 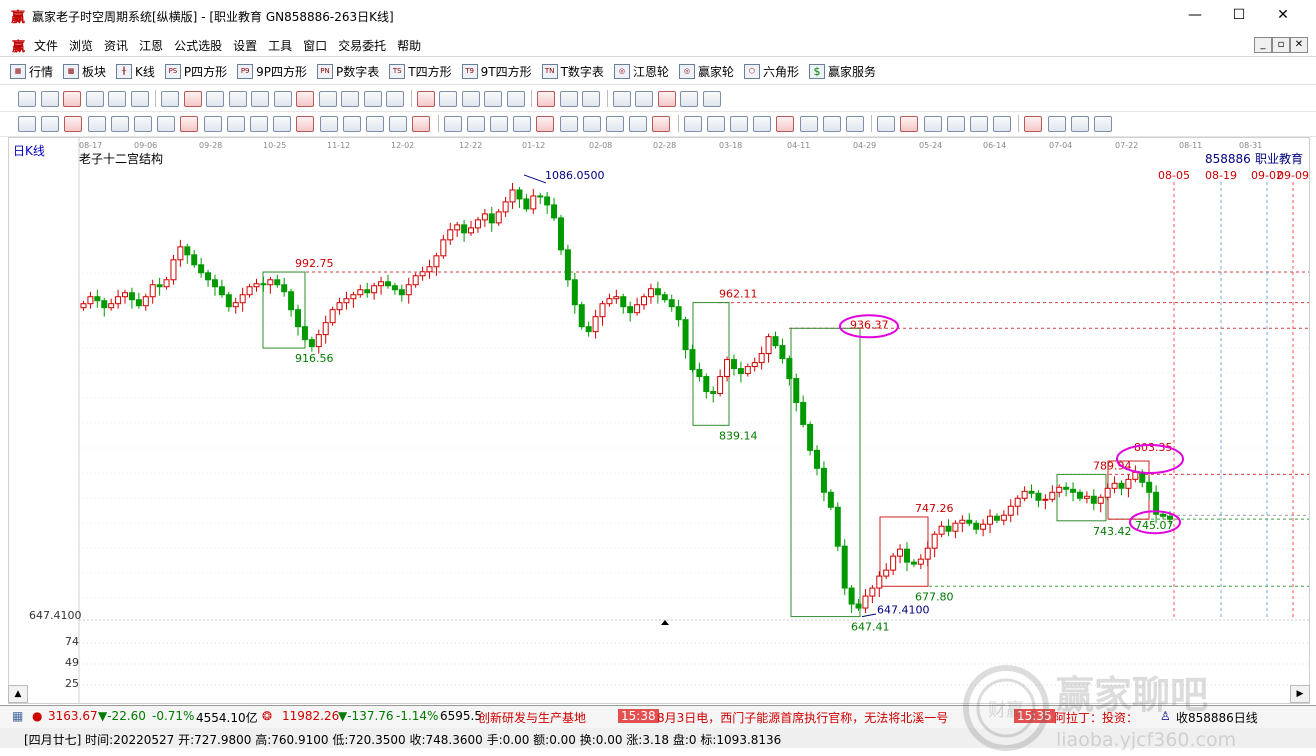 I want to click on minimize-button: —, so click(x=1195, y=15).